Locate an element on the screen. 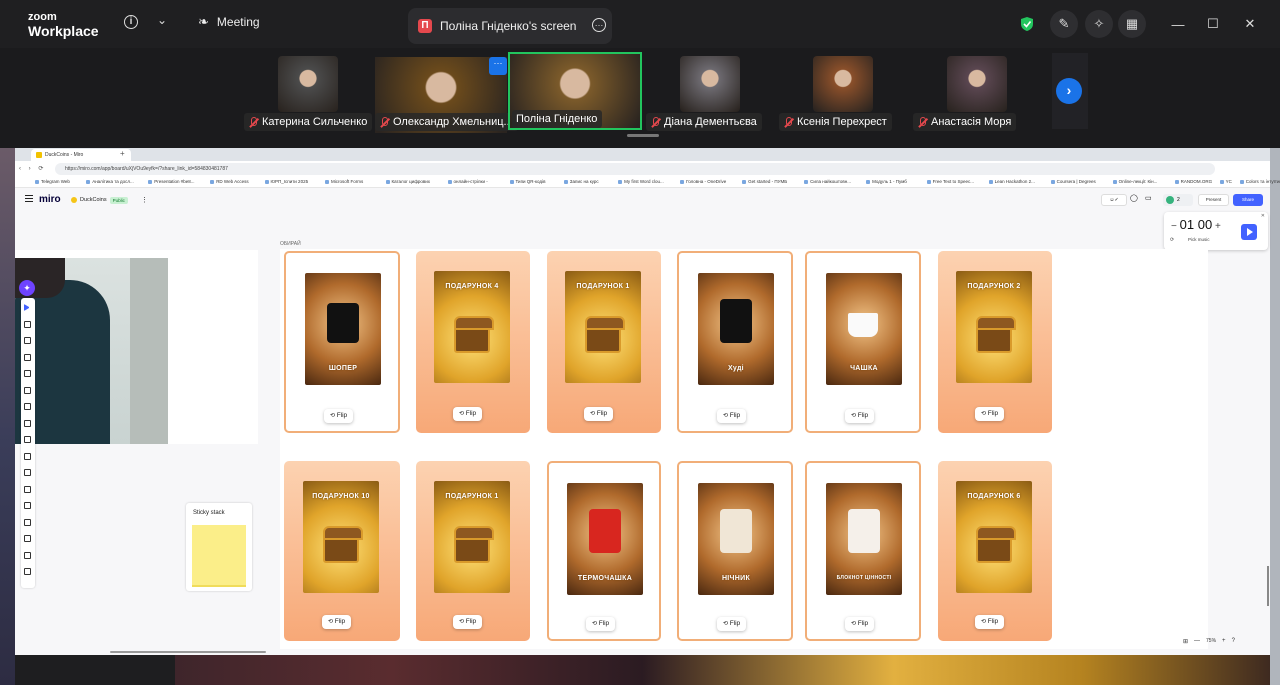 This screenshot has width=1280, height=685. participant-tile: Катерина Сильченко is located at coordinates (308, 92).